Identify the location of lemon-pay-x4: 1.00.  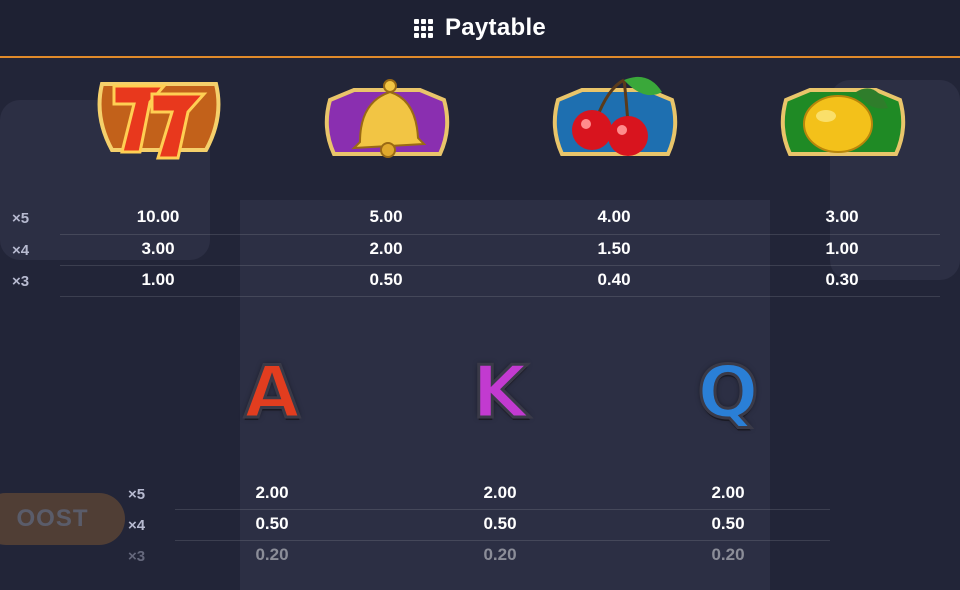
(842, 248).